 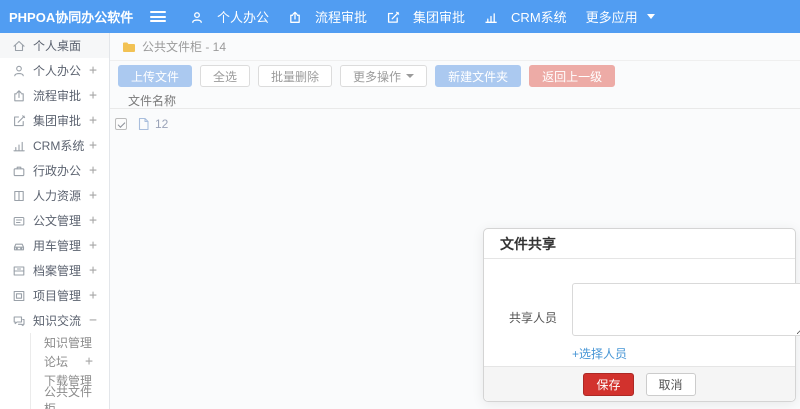 I want to click on nav-group-approval: 集团审批, so click(x=425, y=16).